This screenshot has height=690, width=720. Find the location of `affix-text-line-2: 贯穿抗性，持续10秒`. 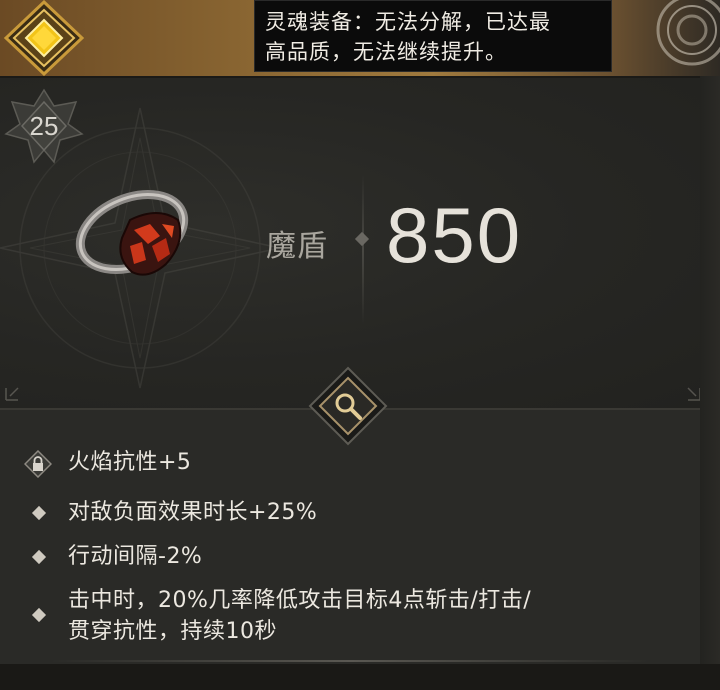

affix-text-line-2: 贯穿抗性，持续10秒 is located at coordinates (172, 631).